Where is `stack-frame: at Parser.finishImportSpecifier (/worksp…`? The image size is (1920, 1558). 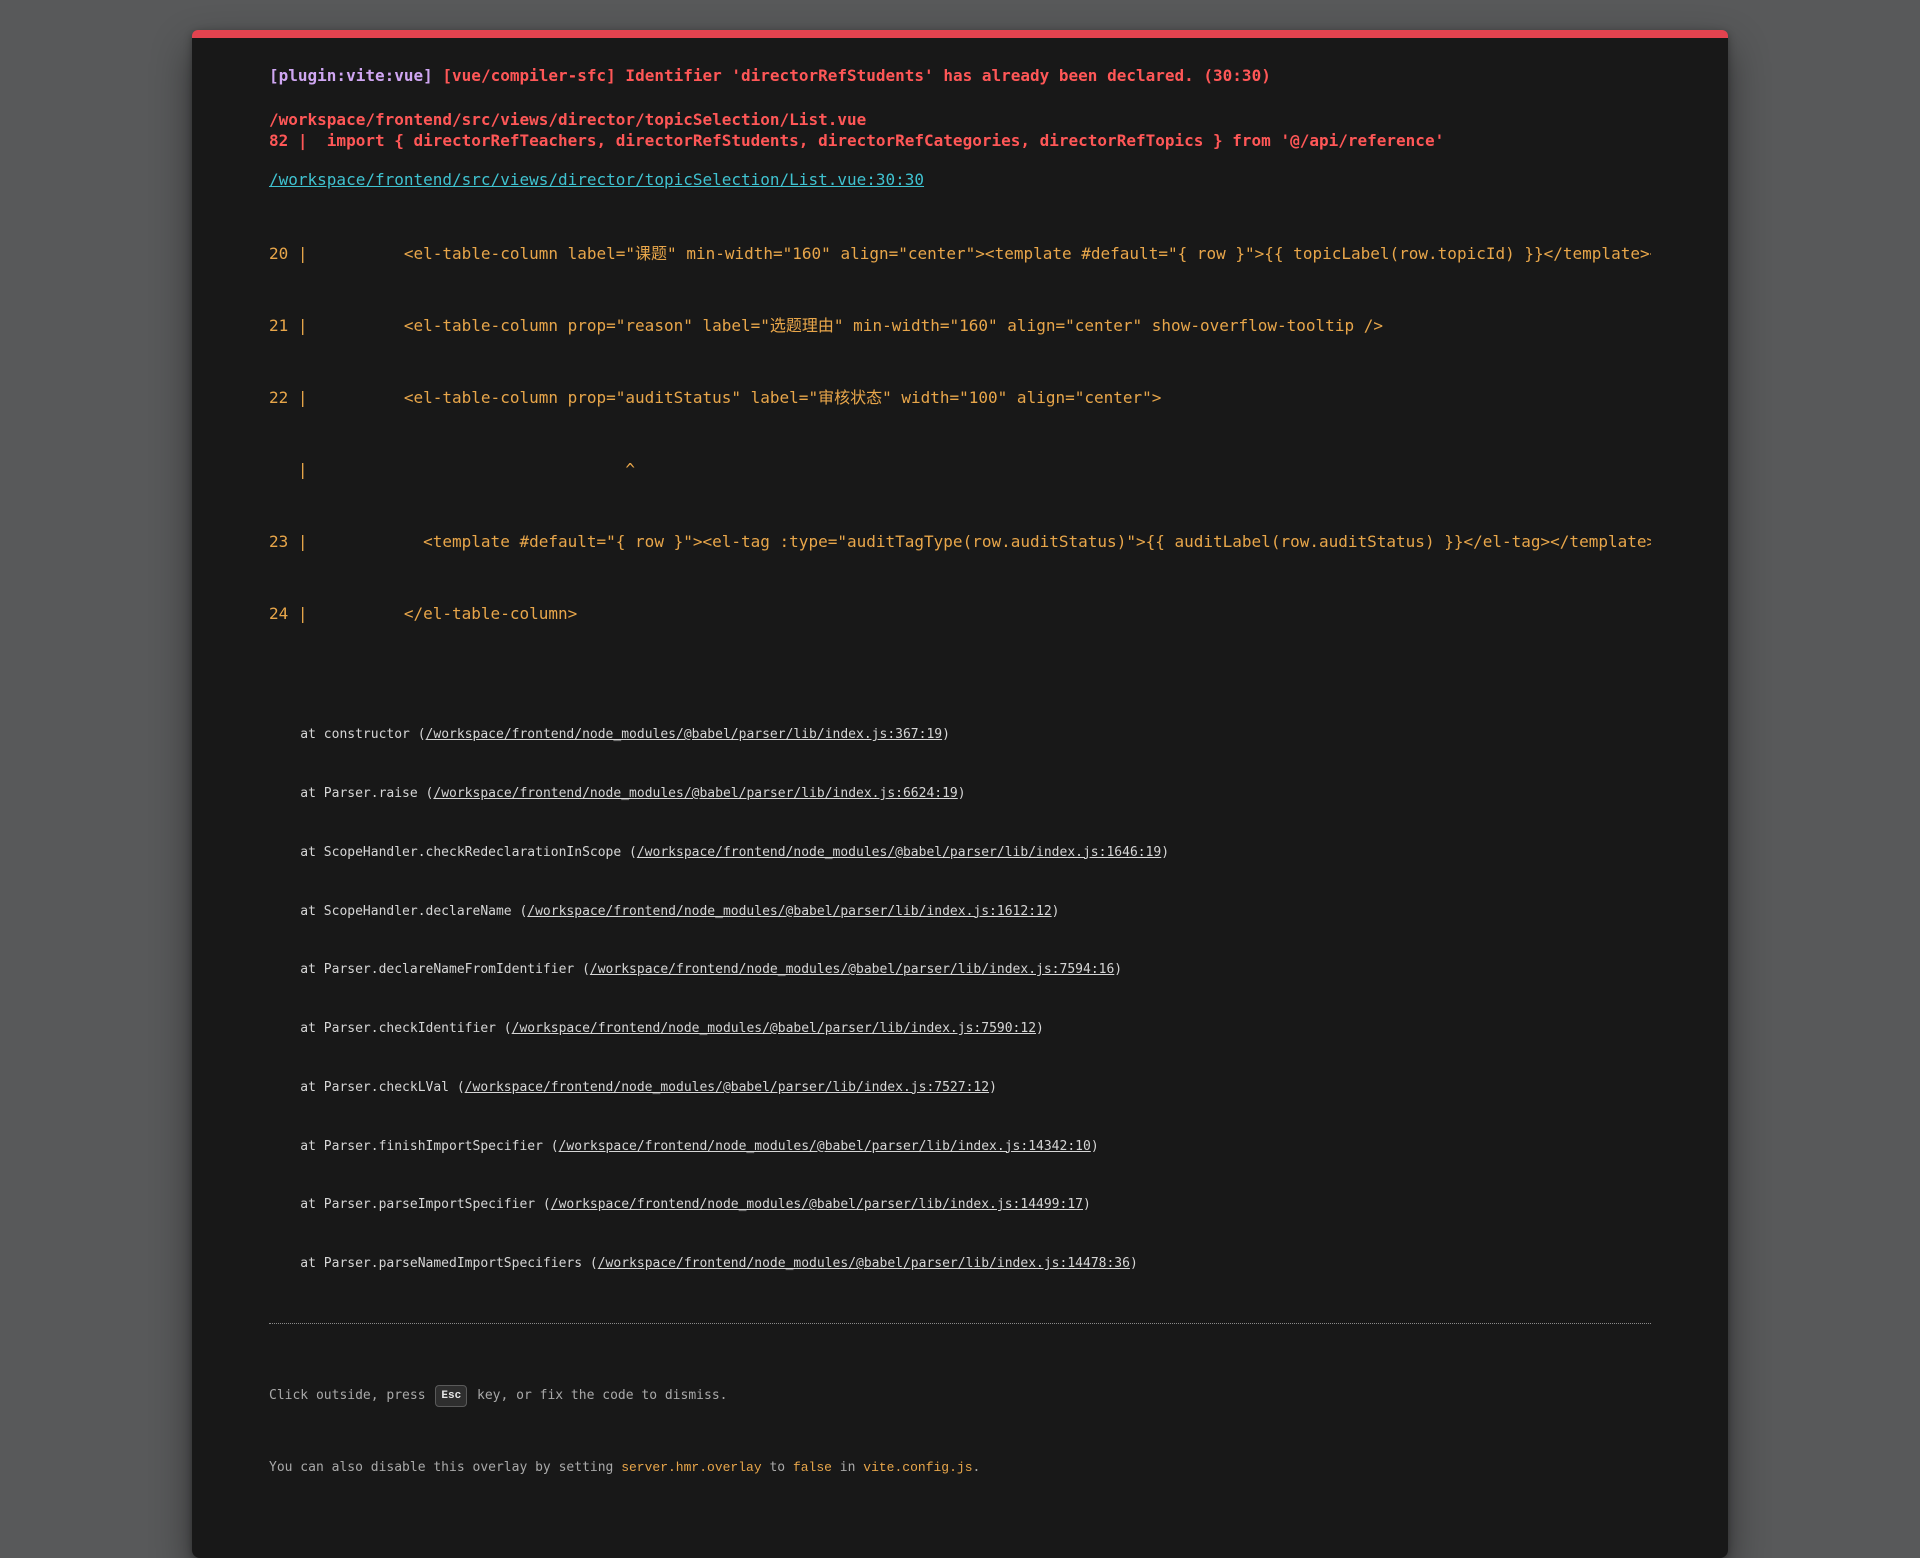 stack-frame: at Parser.finishImportSpecifier (/worksp… is located at coordinates (960, 1147).